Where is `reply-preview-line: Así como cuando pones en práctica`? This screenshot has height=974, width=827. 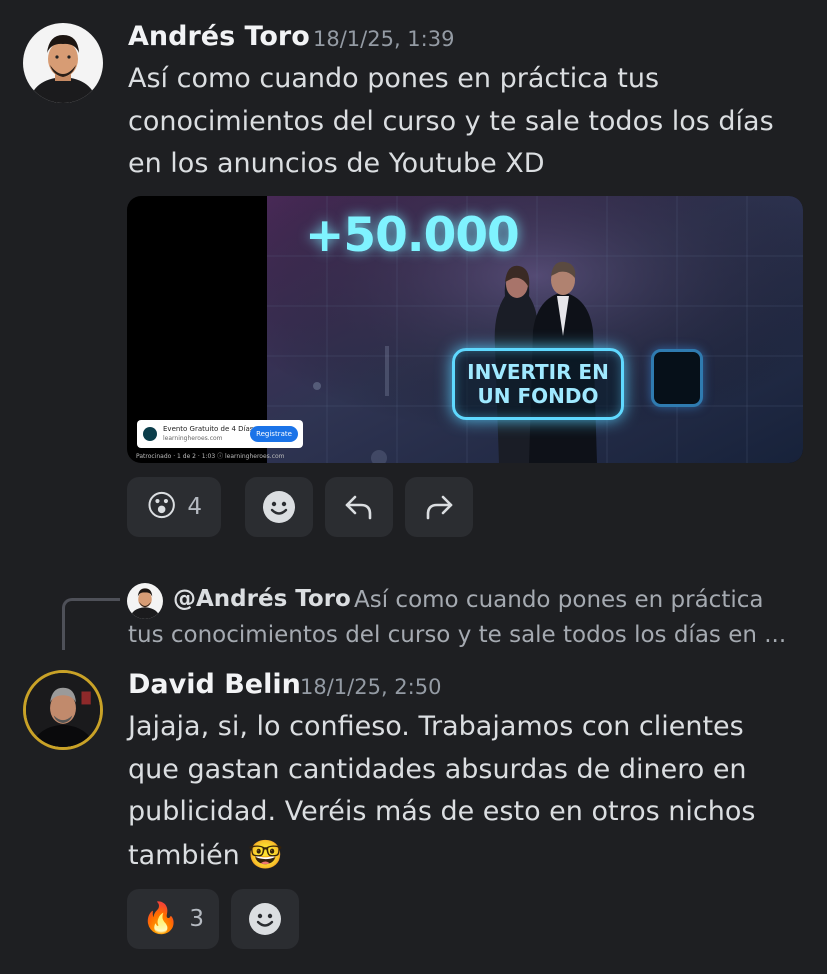 reply-preview-line: Así como cuando pones en práctica is located at coordinates (558, 600).